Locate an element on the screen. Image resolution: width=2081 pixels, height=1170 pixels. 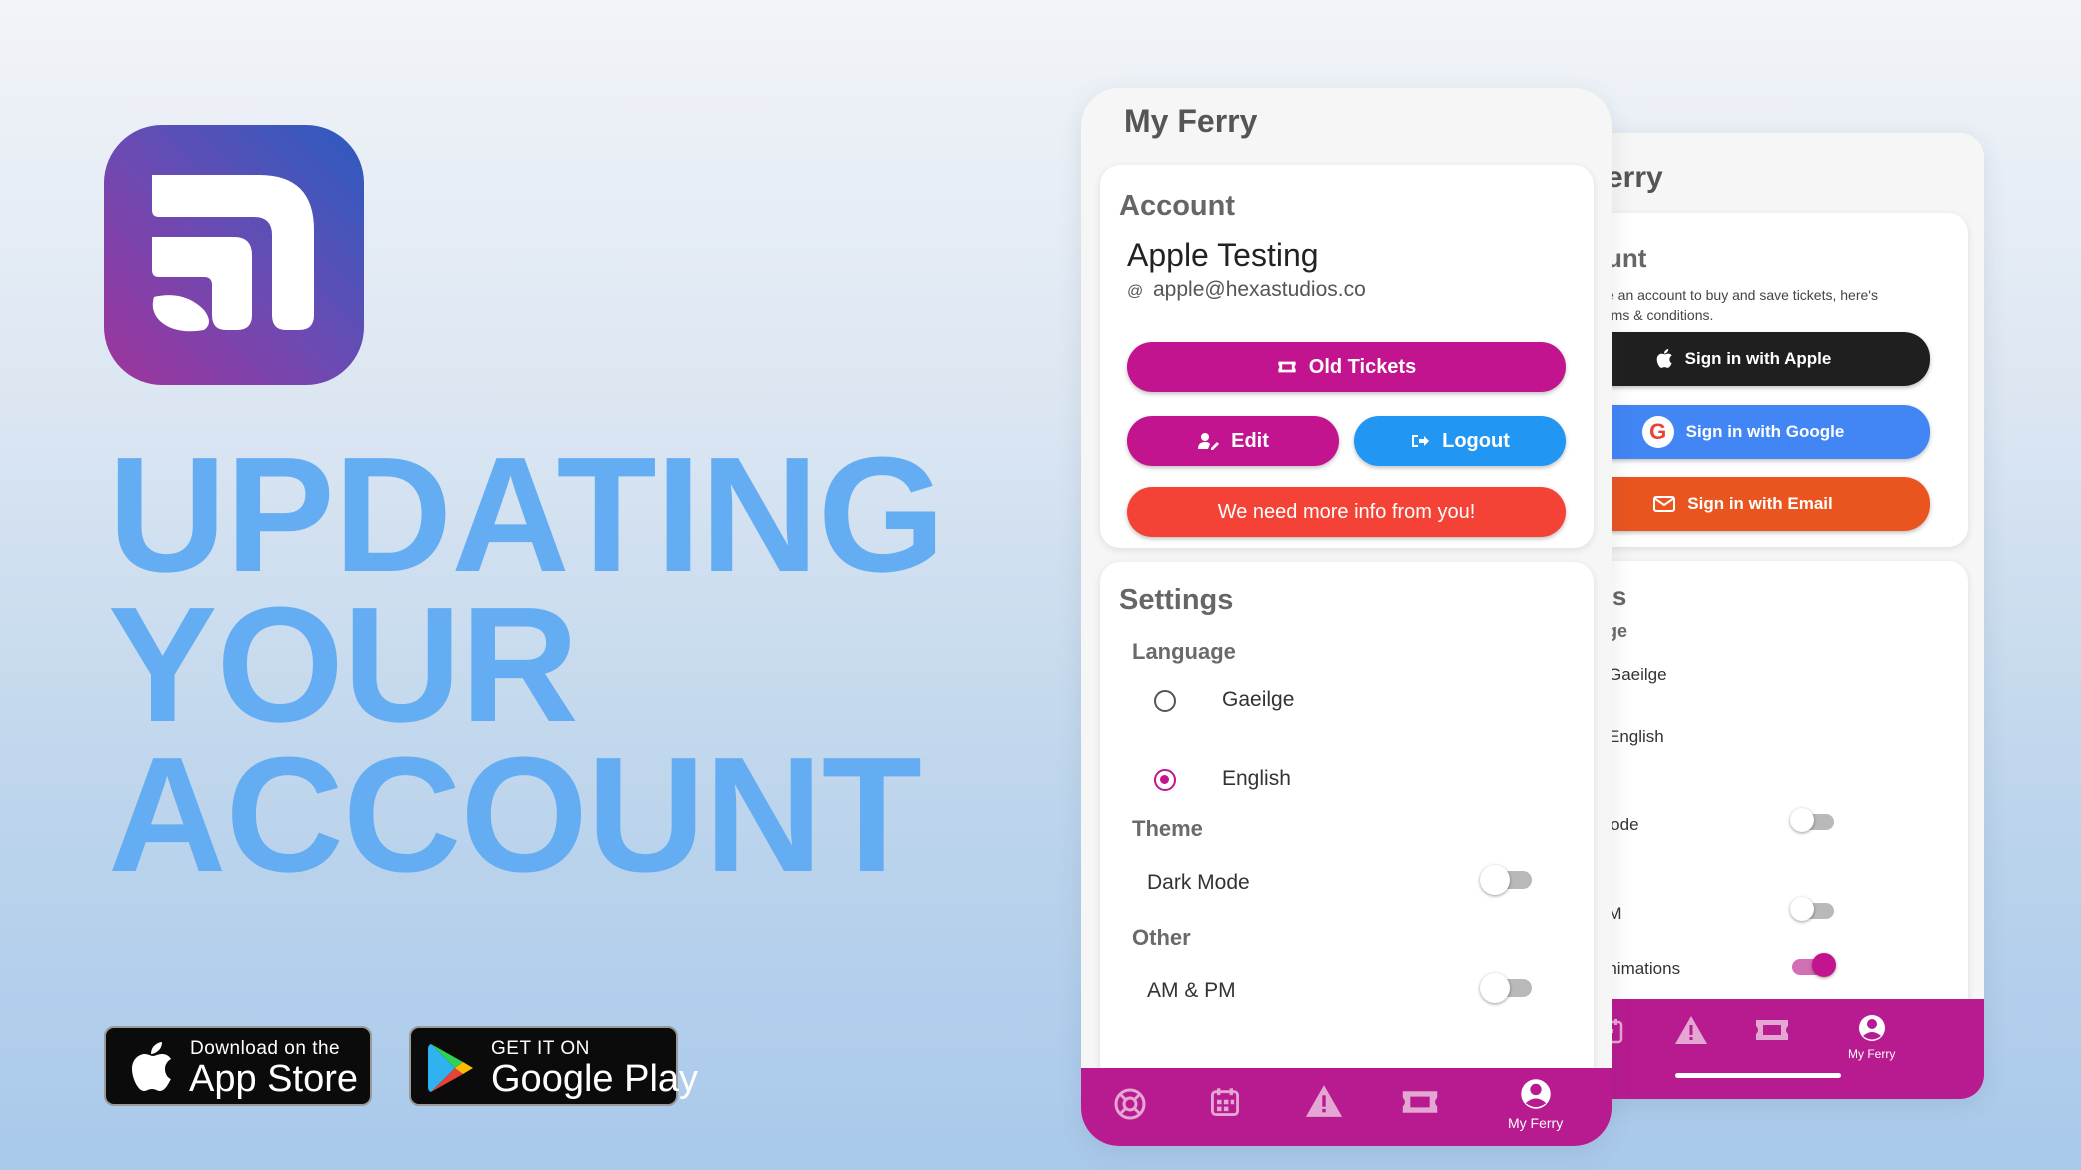
calendar-icon is located at coordinates (1225, 1102).